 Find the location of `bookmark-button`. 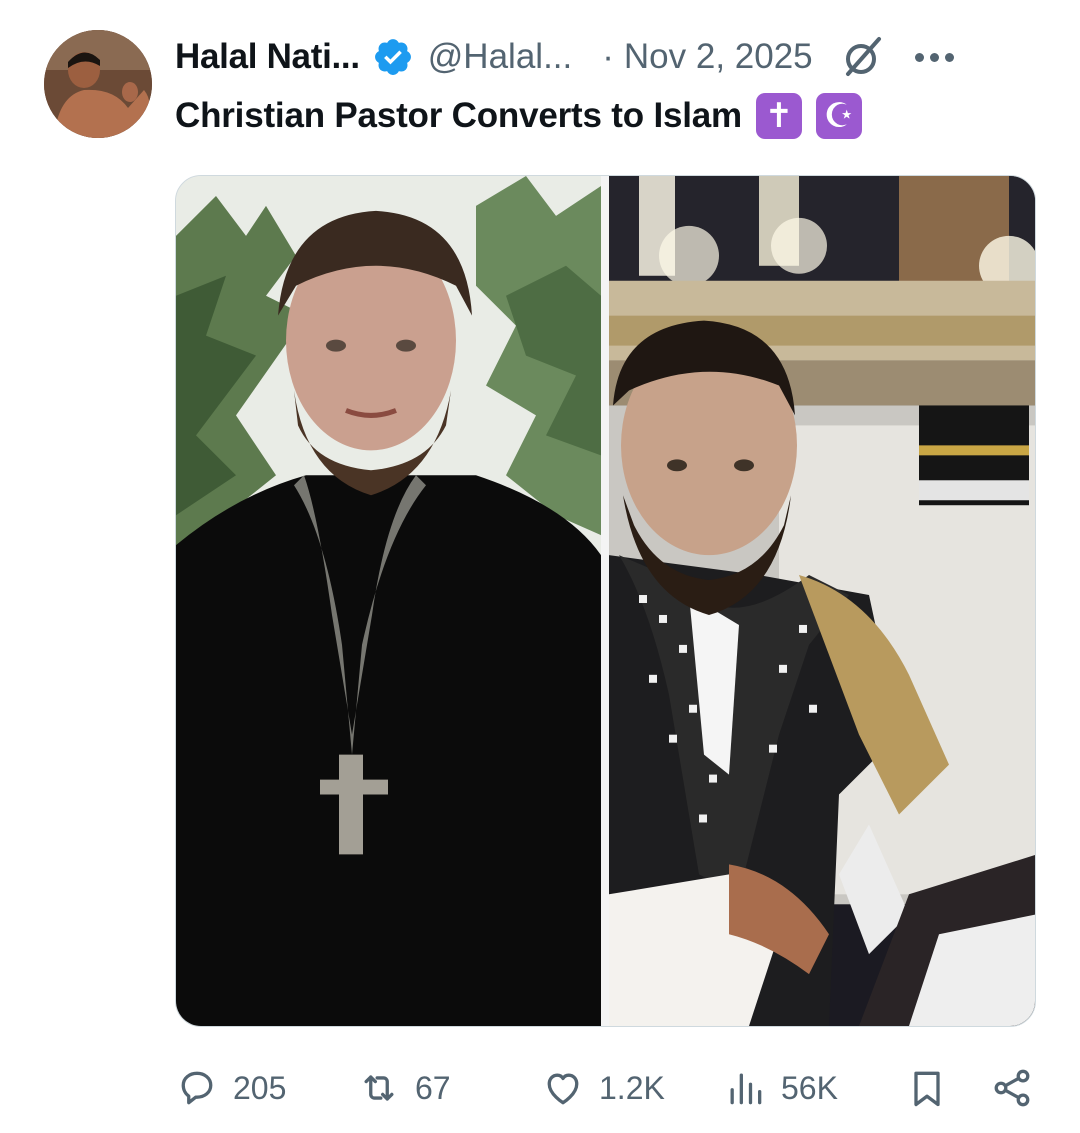

bookmark-button is located at coordinates (927, 1088).